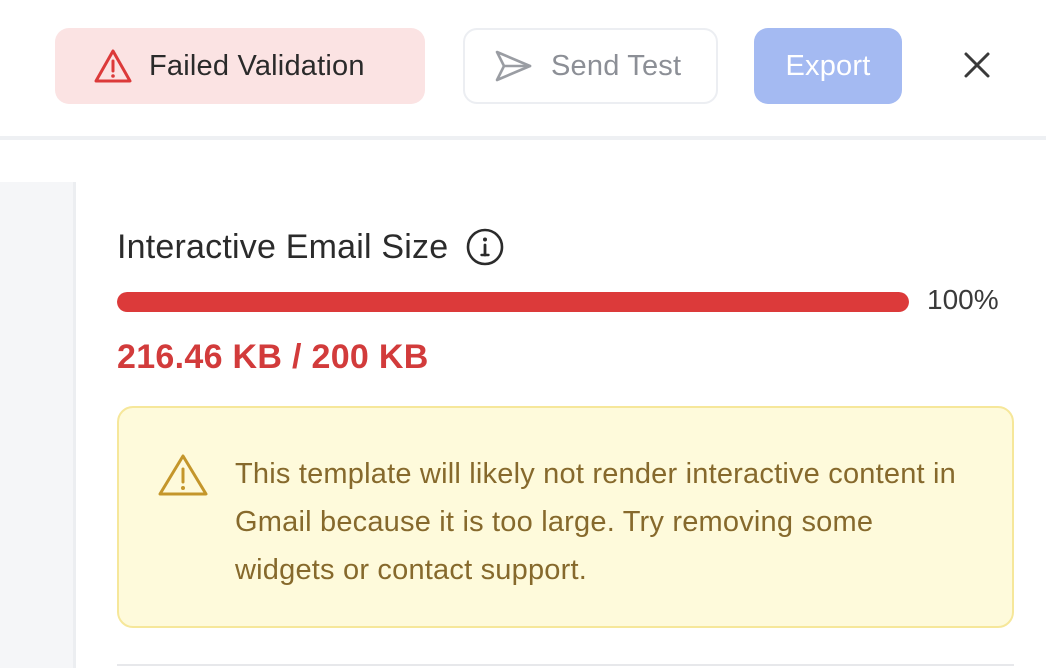 Image resolution: width=1046 pixels, height=668 pixels. Describe the element at coordinates (963, 299) in the screenshot. I see `progress-percent: 100%` at that location.